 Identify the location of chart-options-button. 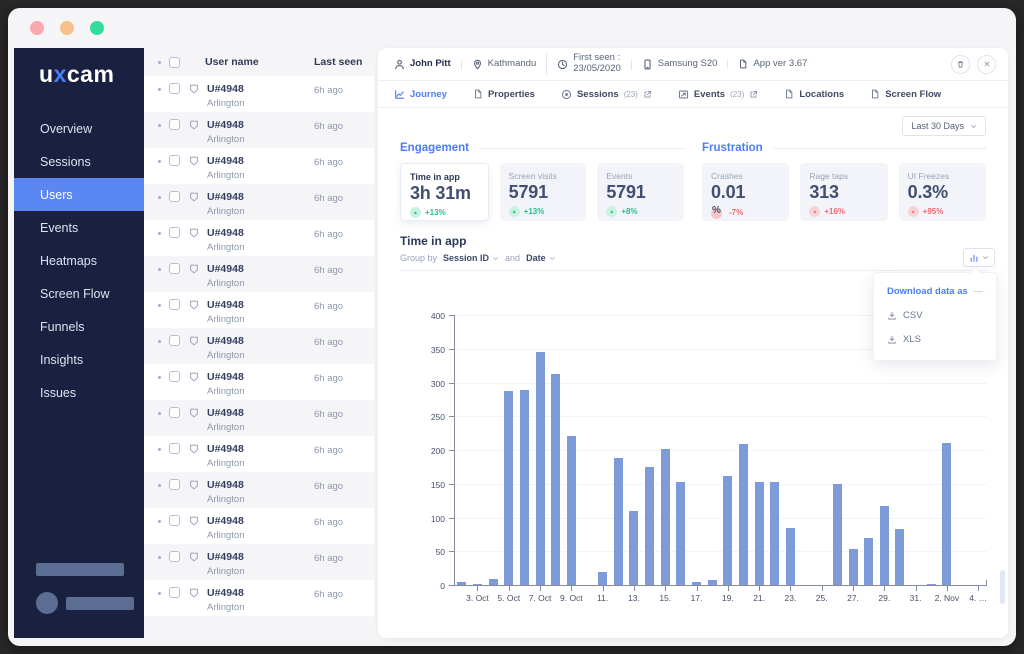
(979, 257).